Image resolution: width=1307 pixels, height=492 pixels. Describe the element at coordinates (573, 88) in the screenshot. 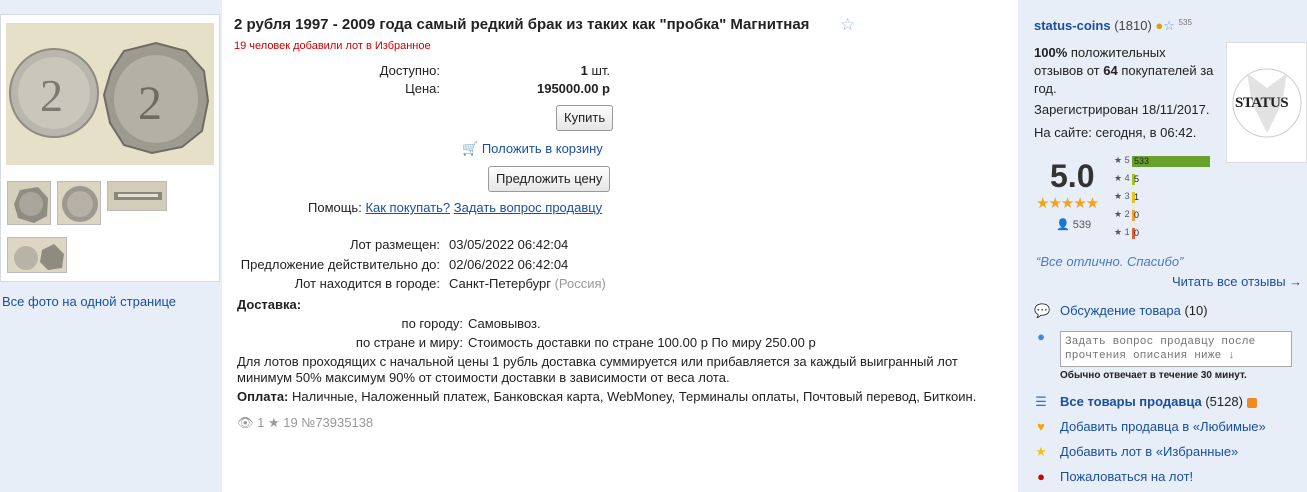

I see `price-value: 195000.00 р` at that location.